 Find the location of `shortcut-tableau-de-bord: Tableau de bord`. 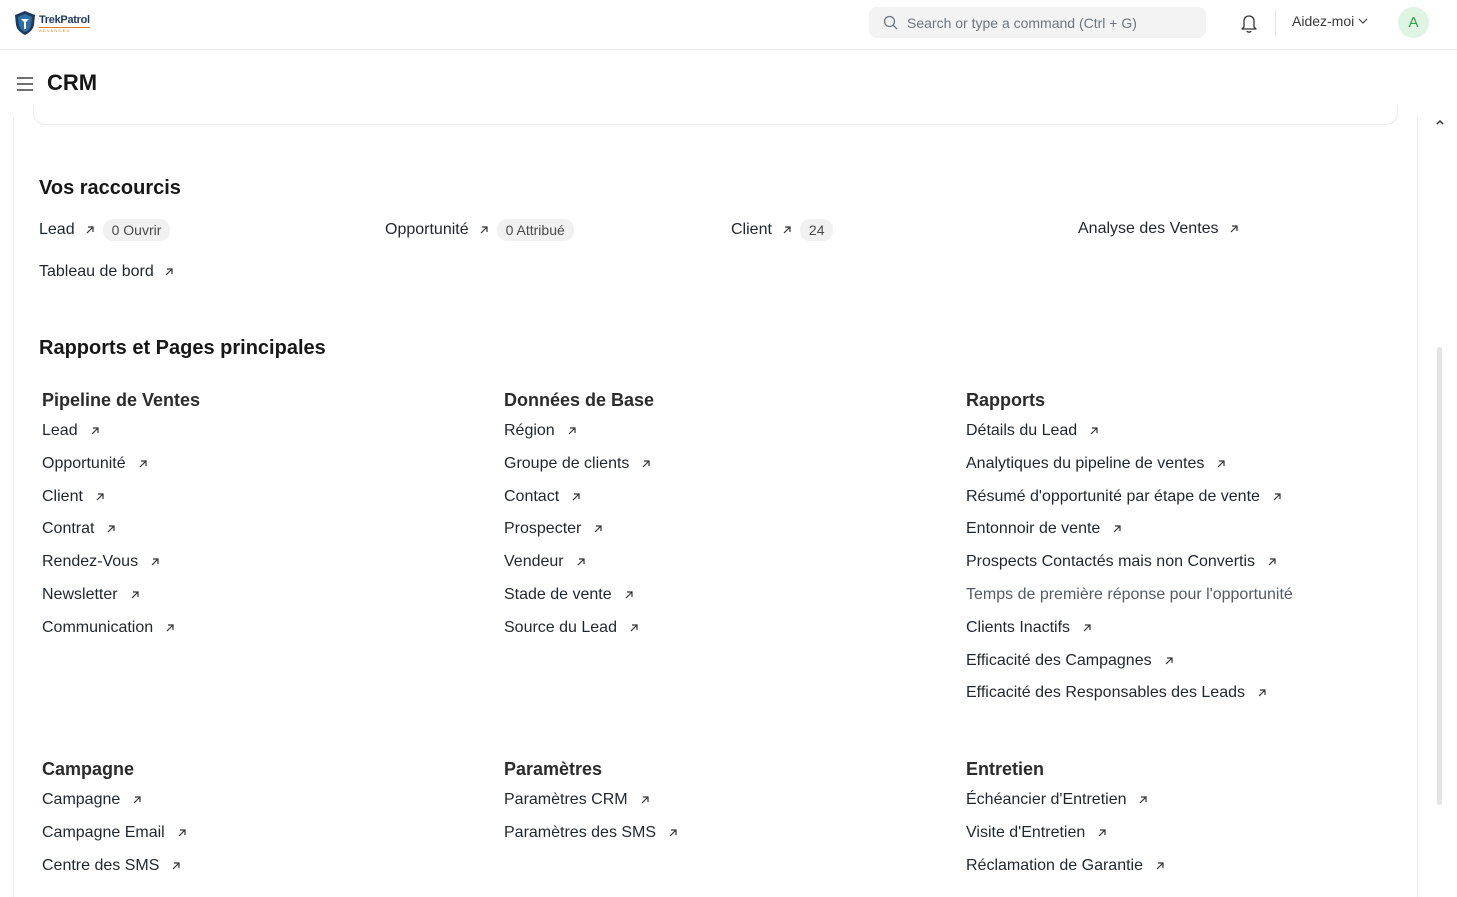

shortcut-tableau-de-bord: Tableau de bord is located at coordinates (106, 272).